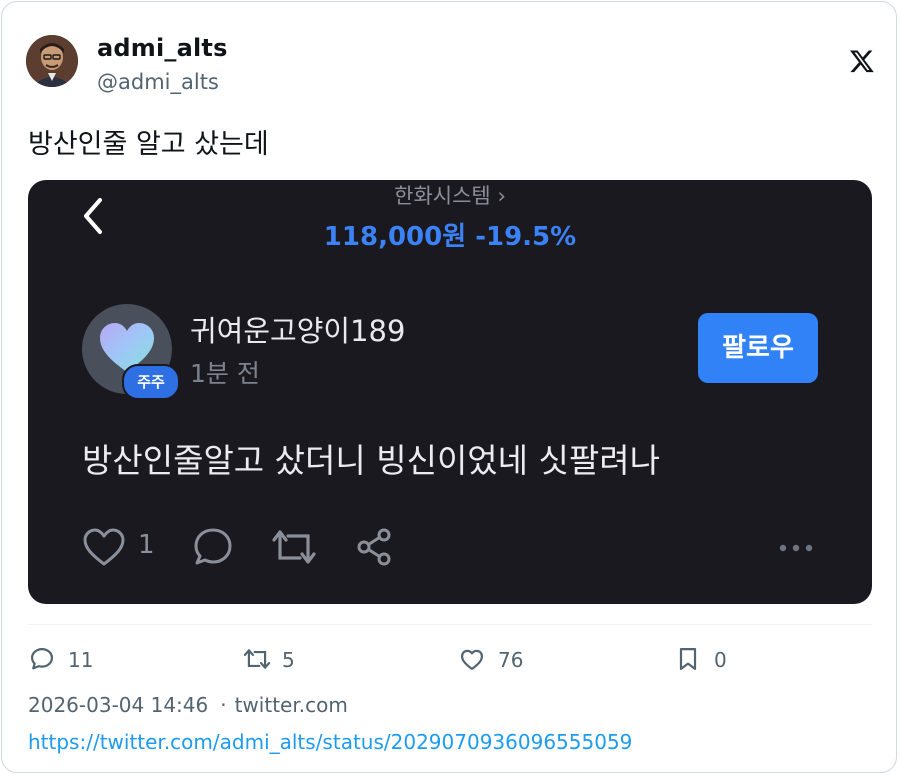  I want to click on post-username: 귀여운고양이189, so click(298, 331).